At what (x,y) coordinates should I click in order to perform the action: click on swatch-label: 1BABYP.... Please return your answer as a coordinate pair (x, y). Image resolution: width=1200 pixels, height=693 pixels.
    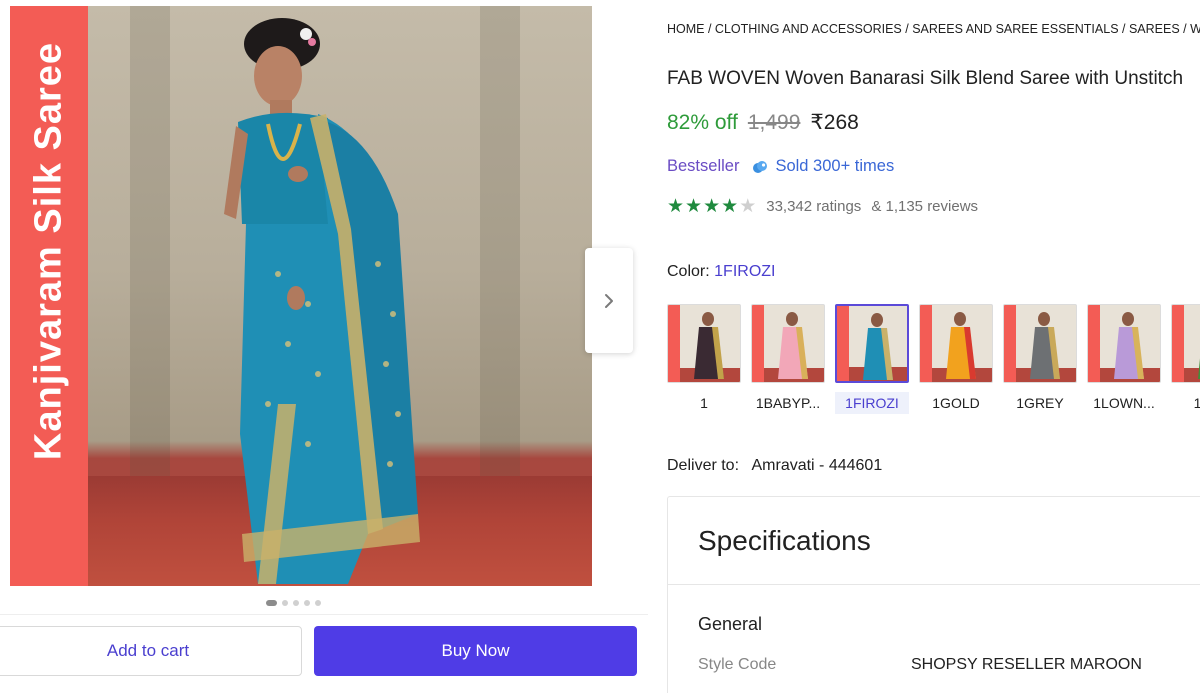
    Looking at the image, I should click on (788, 403).